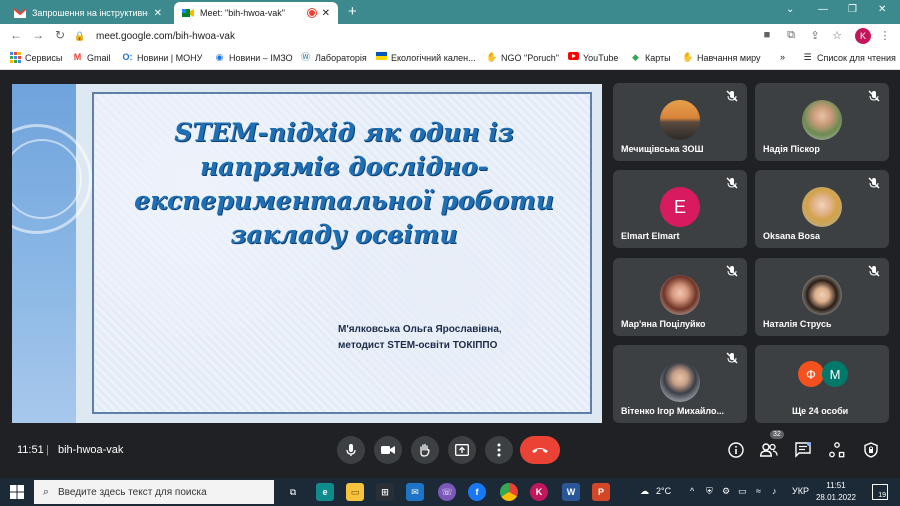 This screenshot has width=900, height=506. Describe the element at coordinates (856, 57) in the screenshot. I see `reading-list-label: Список для чтения` at that location.